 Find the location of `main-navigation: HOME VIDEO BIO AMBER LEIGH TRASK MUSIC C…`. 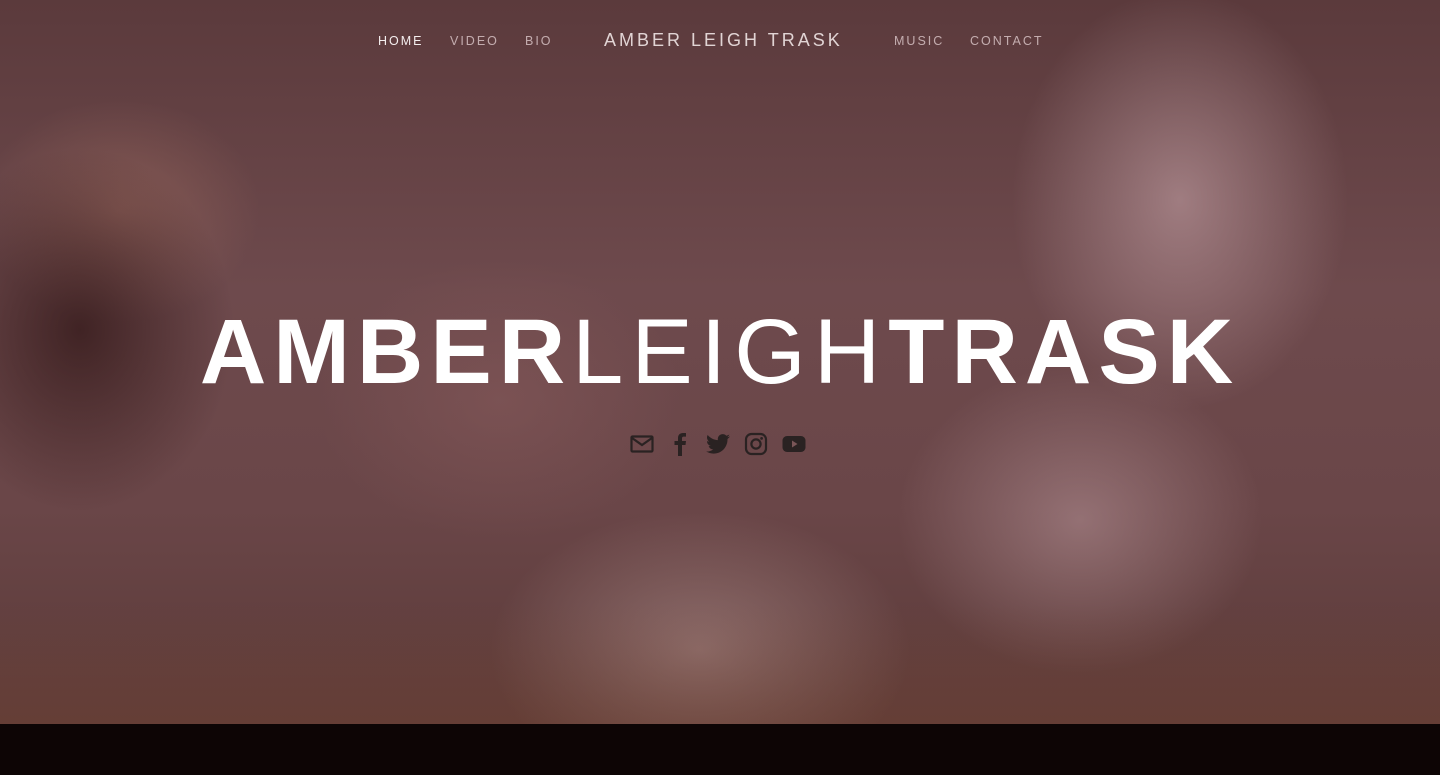

main-navigation: HOME VIDEO BIO AMBER LEIGH TRASK MUSIC C… is located at coordinates (720, 41).